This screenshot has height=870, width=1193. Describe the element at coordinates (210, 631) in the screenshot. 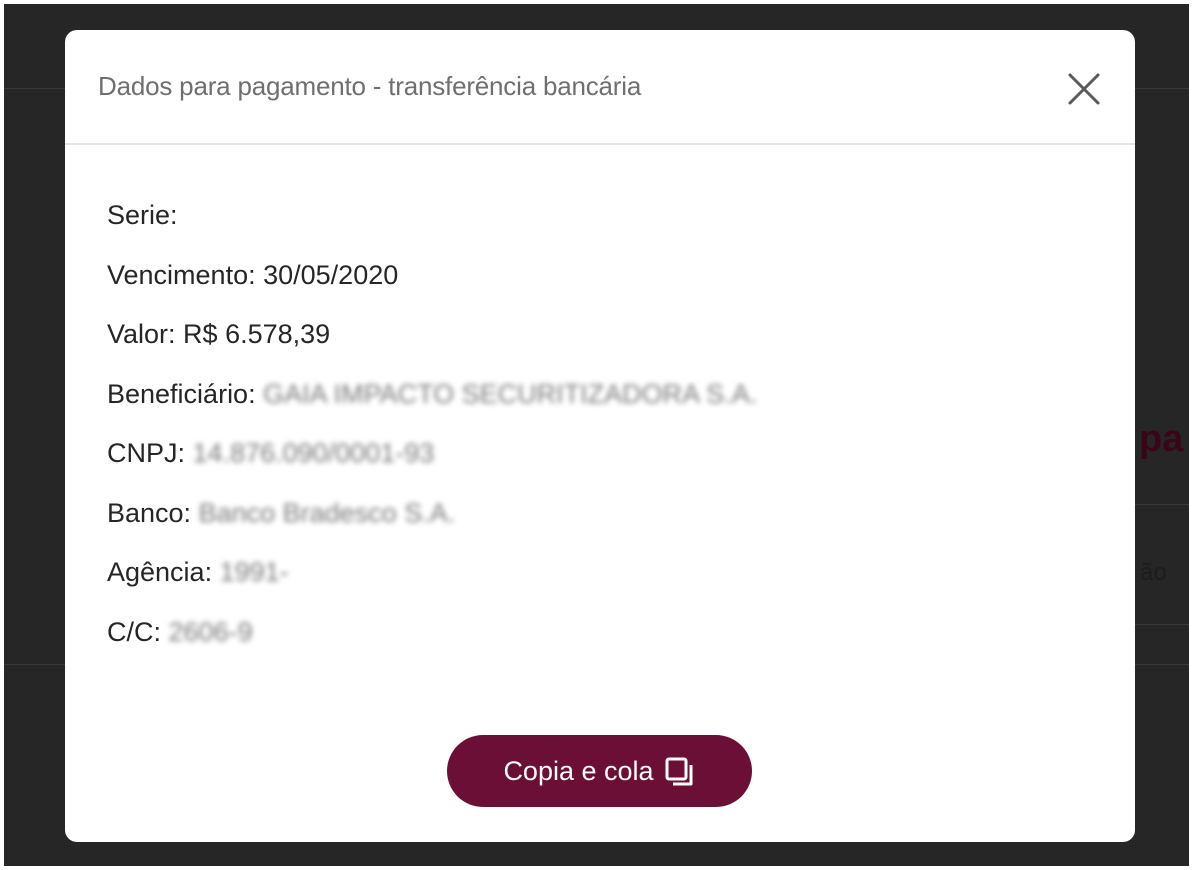

I see `field-value-blurred: 2606-9` at that location.